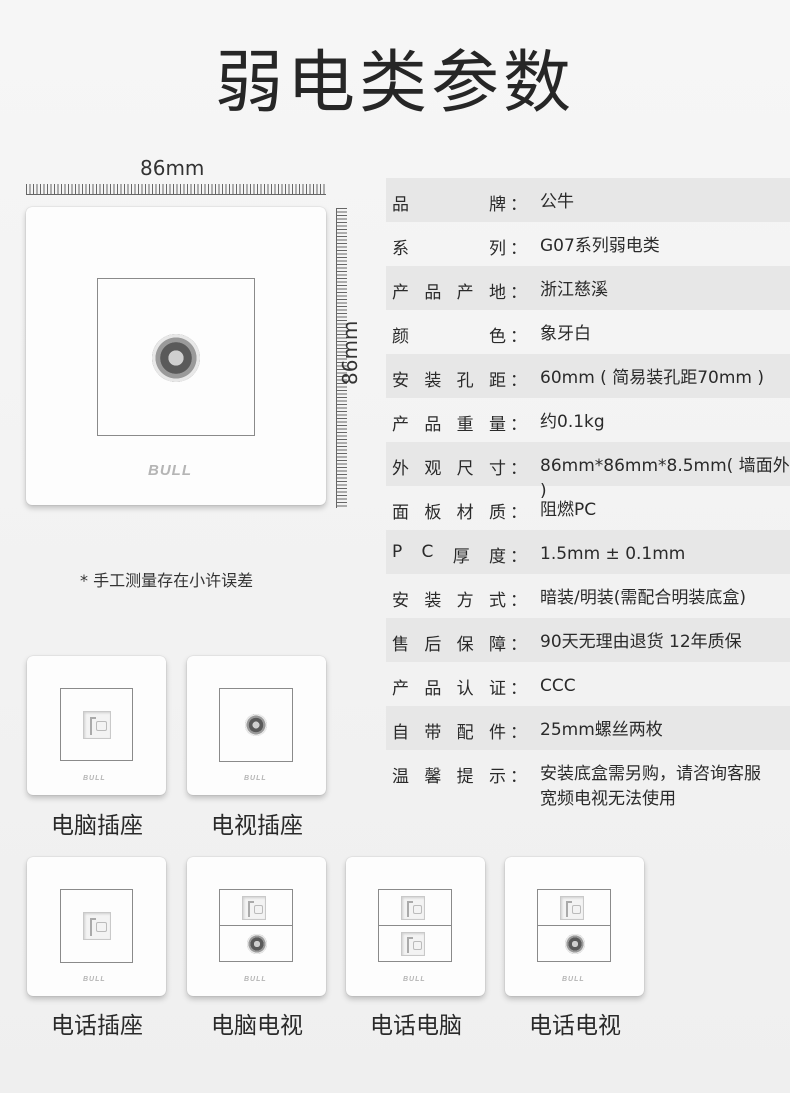 The width and height of the screenshot is (790, 1093). Describe the element at coordinates (565, 334) in the screenshot. I see `spec-value: 象牙白` at that location.